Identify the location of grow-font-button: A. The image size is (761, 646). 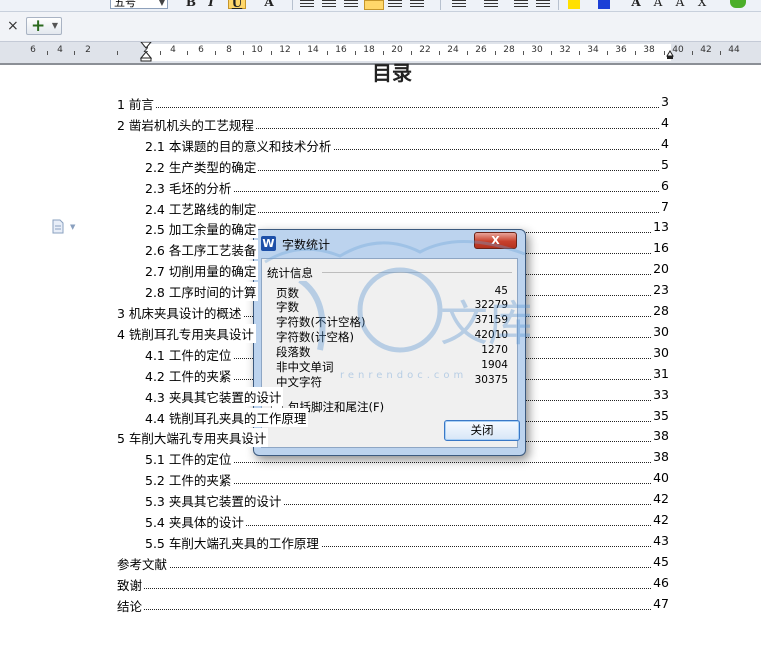
(636, 4).